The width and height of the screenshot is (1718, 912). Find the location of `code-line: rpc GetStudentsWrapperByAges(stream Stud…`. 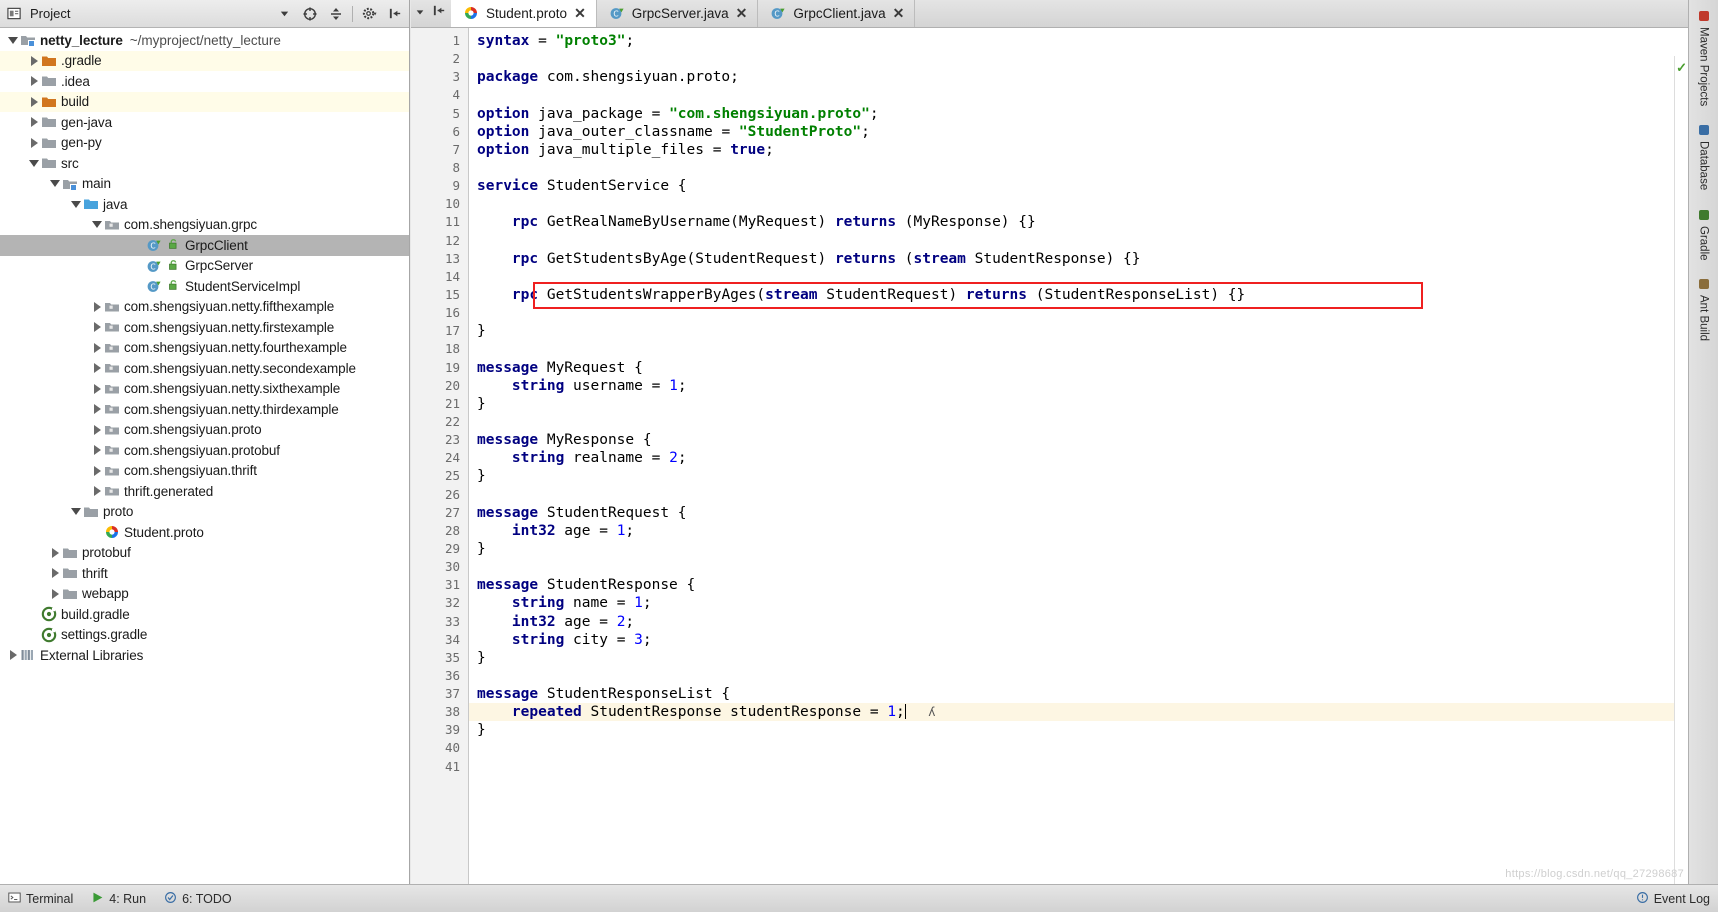

code-line: rpc GetStudentsWrapperByAges(stream Stud… is located at coordinates (1078, 295).